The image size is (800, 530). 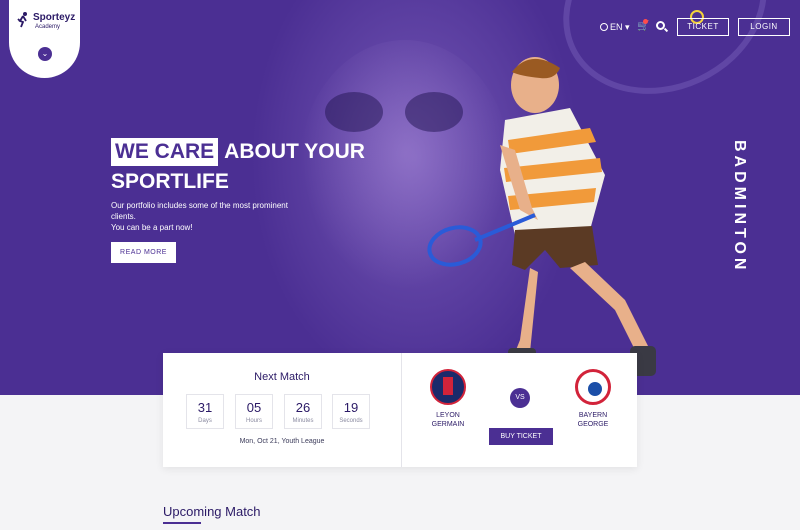 I want to click on top-navigation: EN ▾ 🛒 TICKET LOGIN, so click(x=400, y=24).